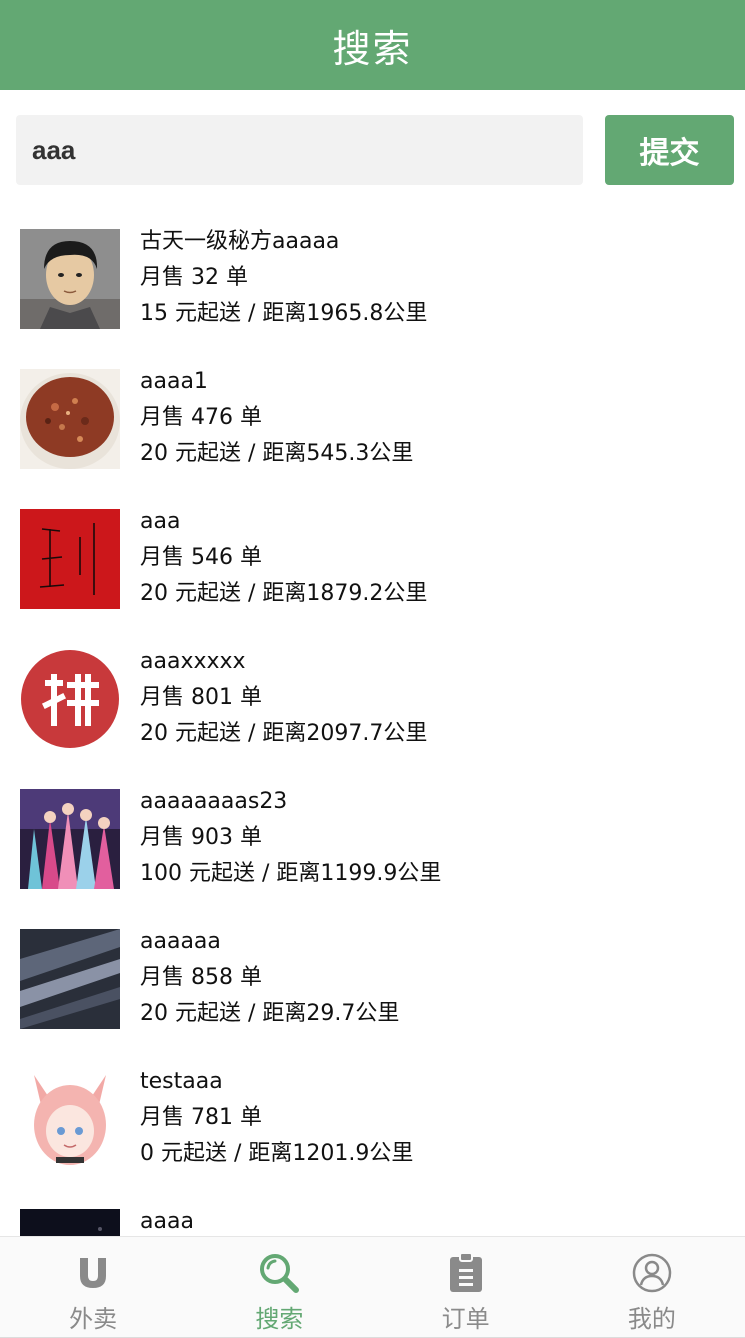 This screenshot has width=745, height=1338. What do you see at coordinates (269, 978) in the screenshot?
I see `shop-info: aaaaaa 月售 858 单 20 元起送 / 距离29.7公里` at bounding box center [269, 978].